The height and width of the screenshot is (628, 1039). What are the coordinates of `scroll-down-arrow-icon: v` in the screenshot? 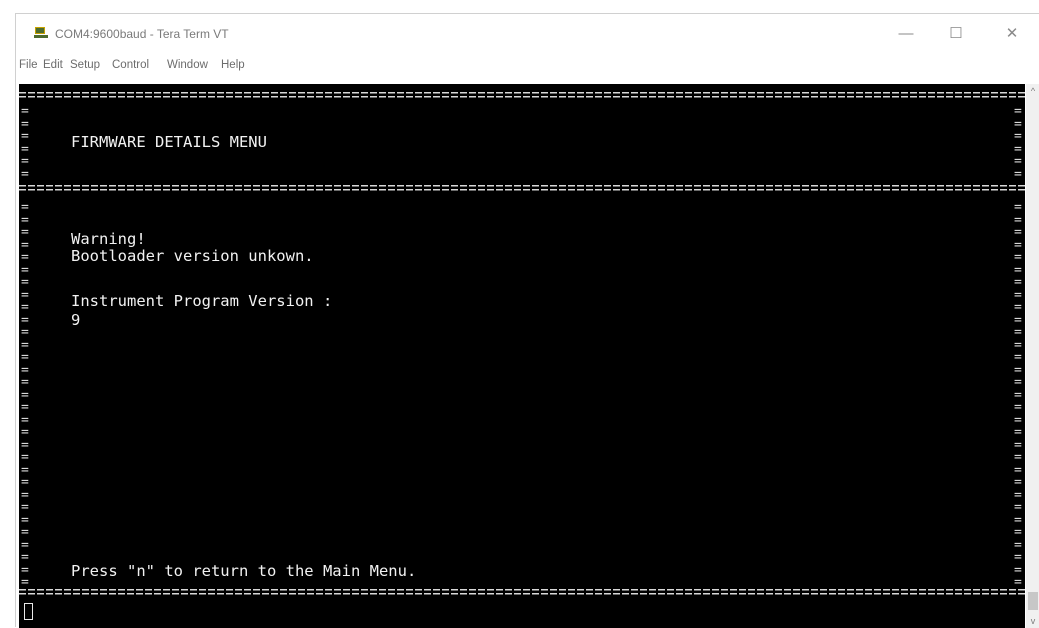 It's located at (1032, 621).